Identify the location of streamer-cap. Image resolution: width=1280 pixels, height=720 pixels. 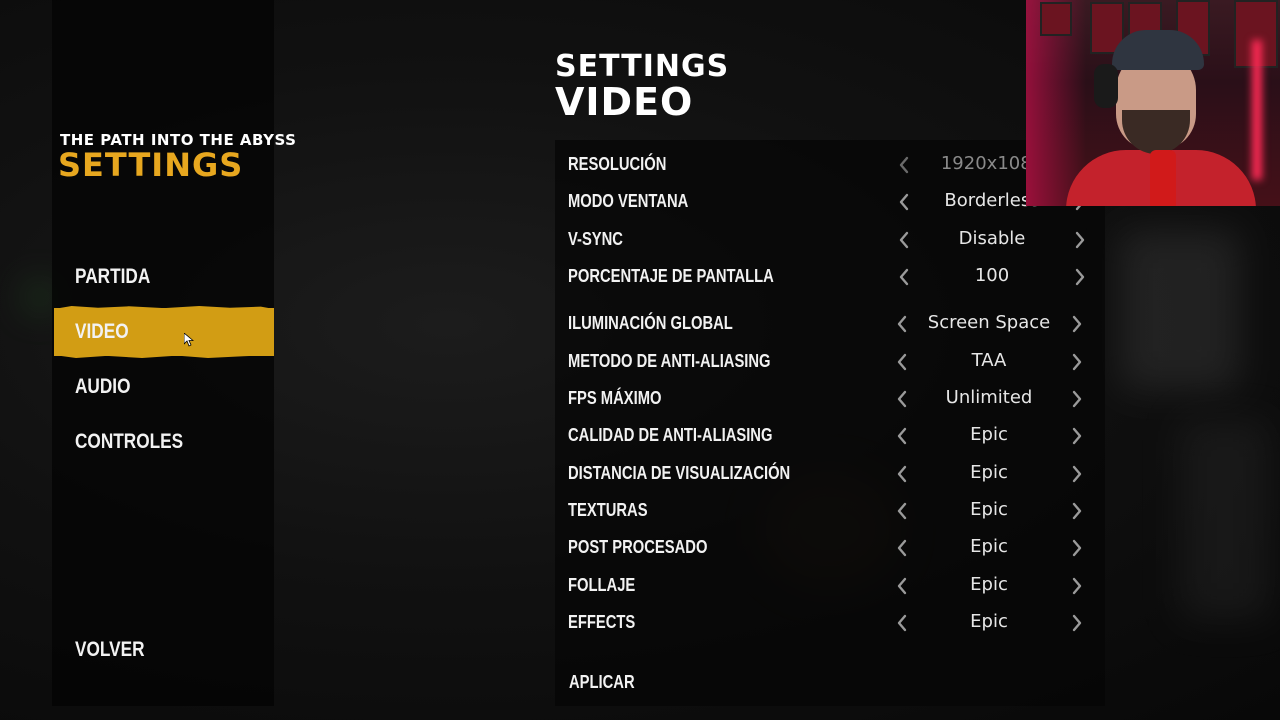
(1158, 50).